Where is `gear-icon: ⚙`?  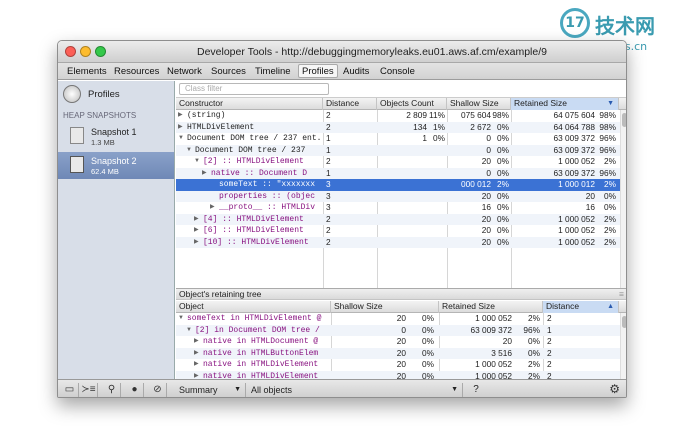
gear-icon: ⚙ is located at coordinates (614, 389).